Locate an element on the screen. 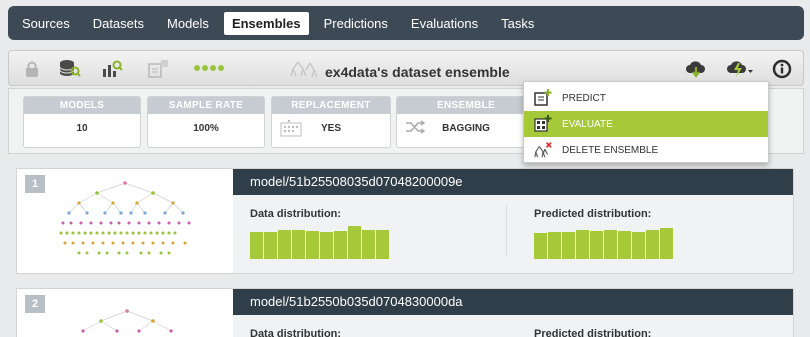  nav-predictions: Predictions is located at coordinates (356, 23).